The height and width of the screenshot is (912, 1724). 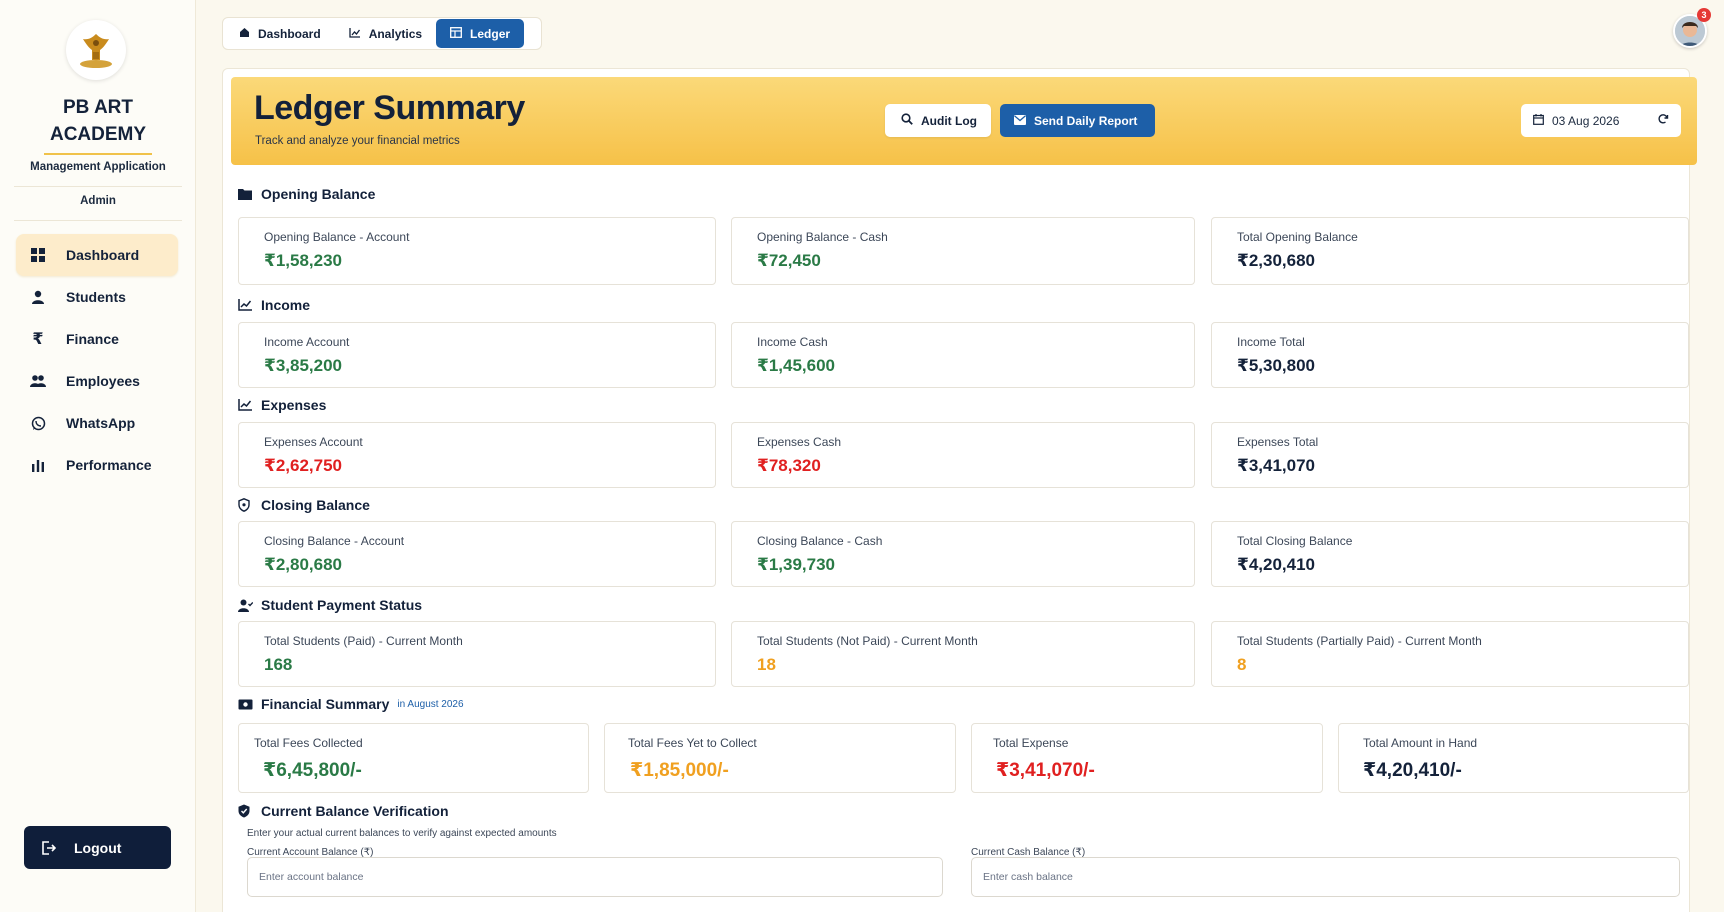 What do you see at coordinates (97, 297) in the screenshot?
I see `sidebar-item-students: Students` at bounding box center [97, 297].